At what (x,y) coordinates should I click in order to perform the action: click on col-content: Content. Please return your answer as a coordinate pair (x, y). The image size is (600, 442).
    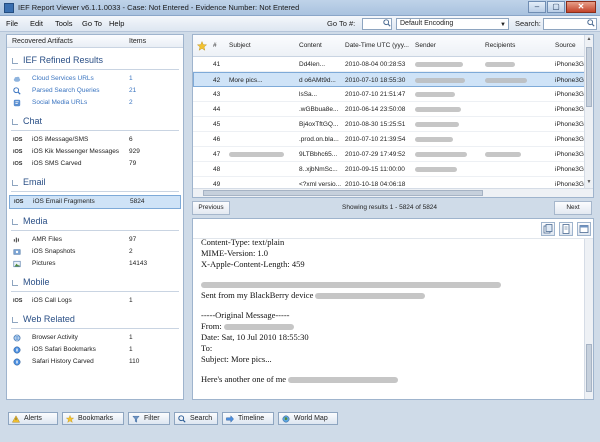
    Looking at the image, I should click on (310, 45).